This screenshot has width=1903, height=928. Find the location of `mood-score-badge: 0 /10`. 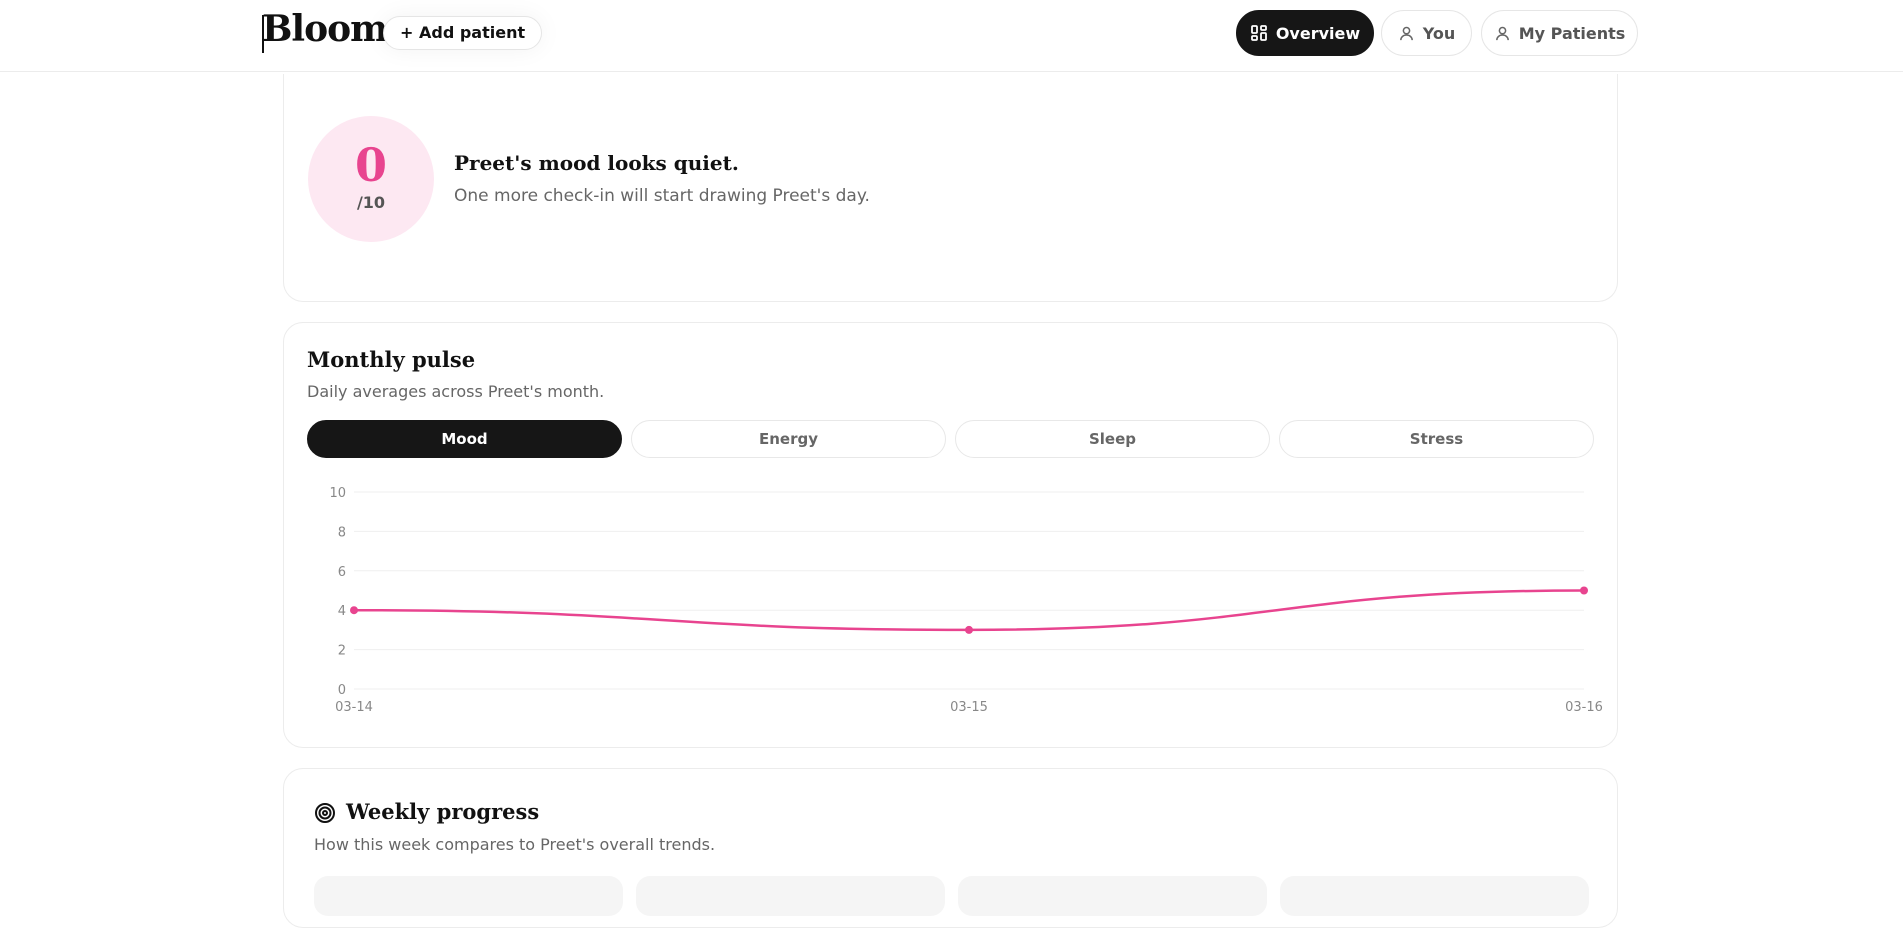

mood-score-badge: 0 /10 is located at coordinates (371, 179).